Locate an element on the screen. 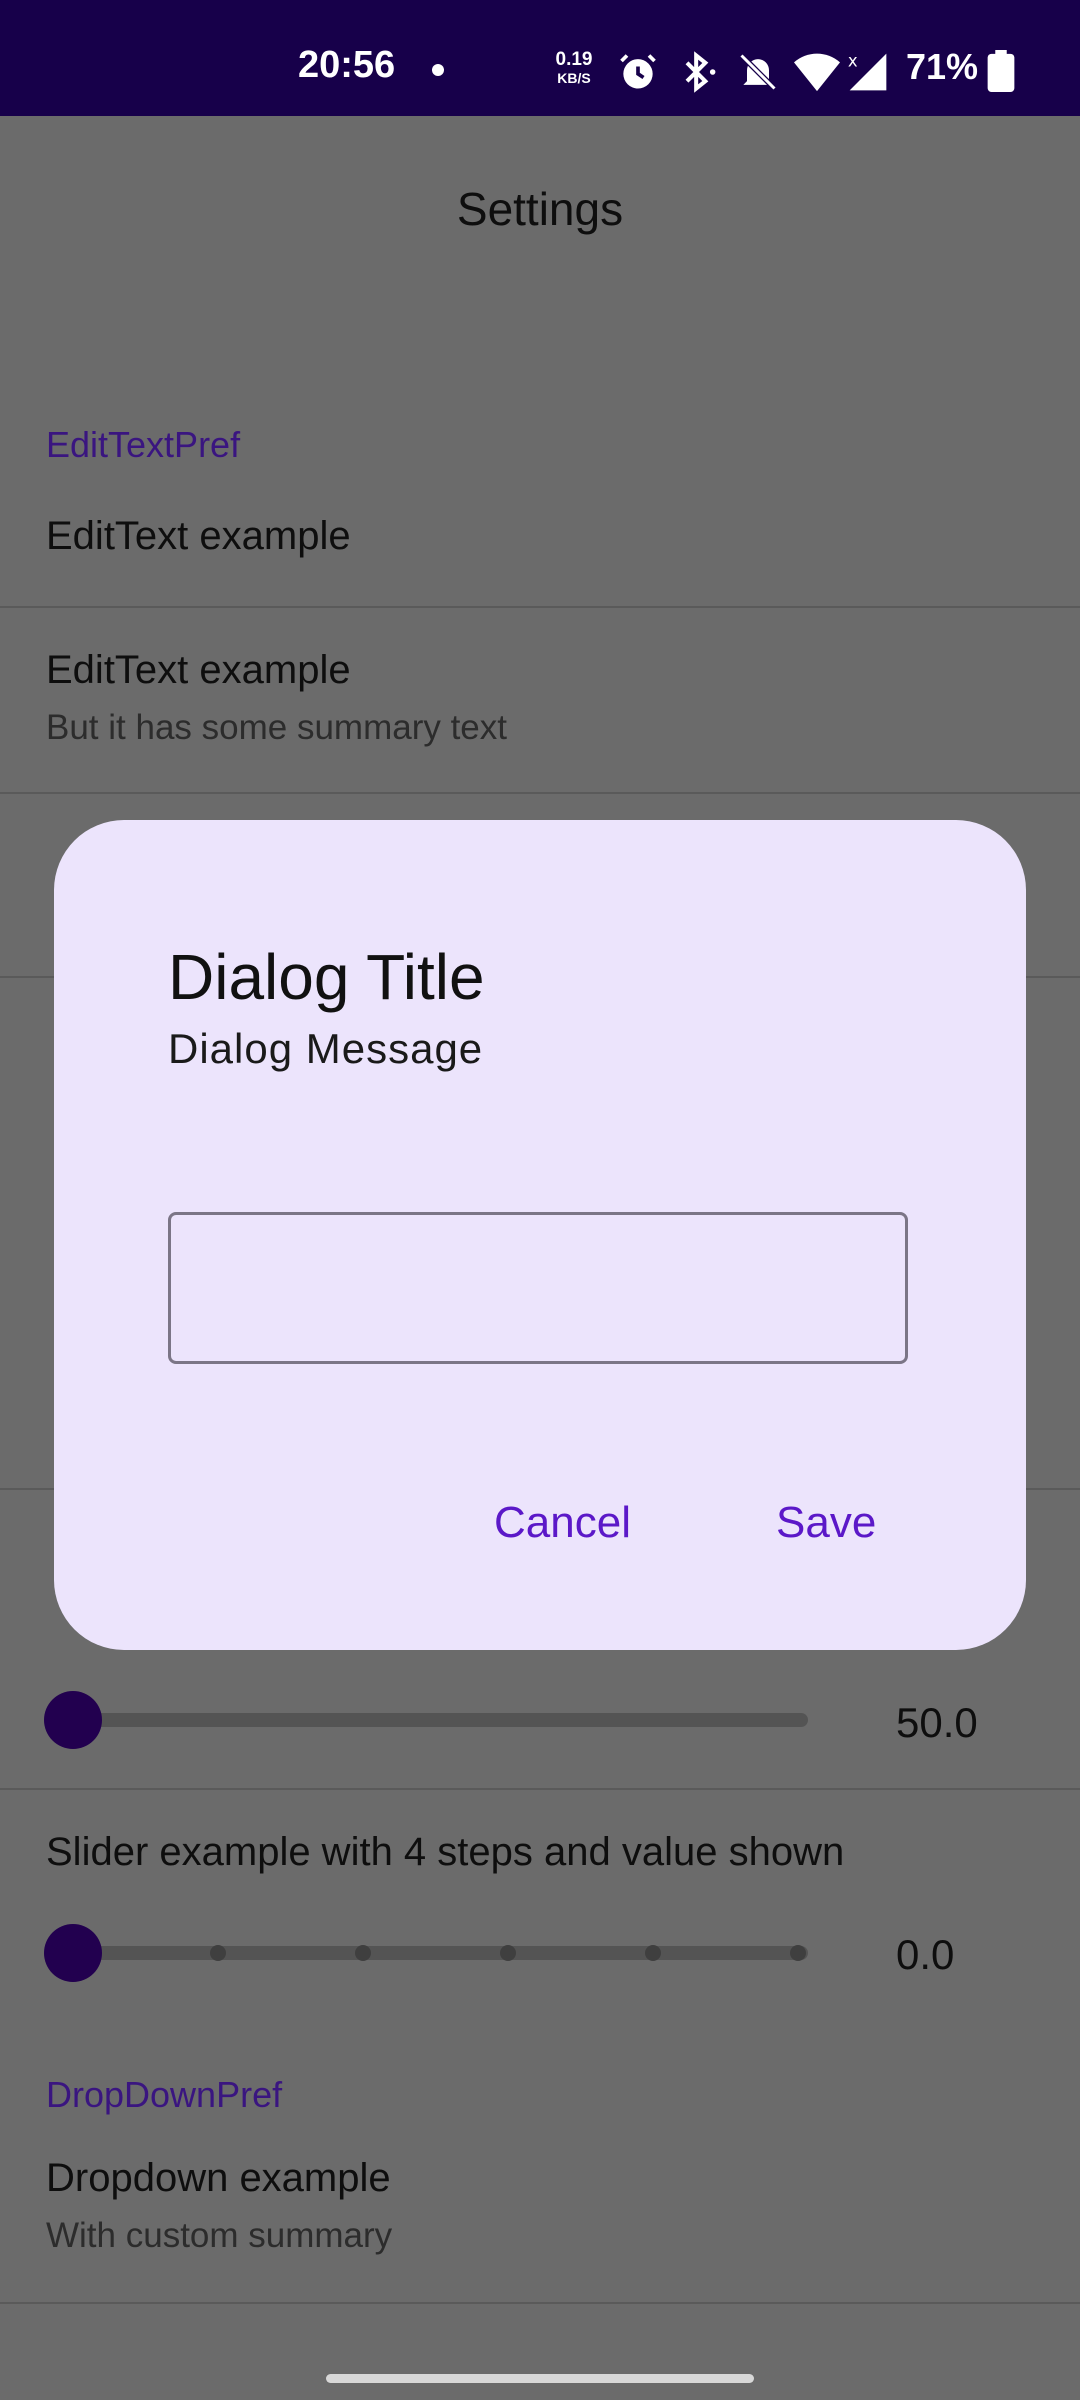 This screenshot has height=2400, width=1080. battery-percent: 71% is located at coordinates (942, 66).